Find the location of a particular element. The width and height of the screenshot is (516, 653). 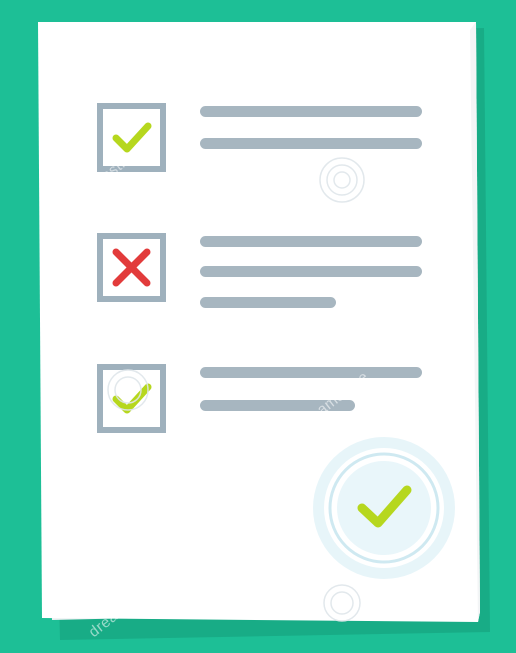

approval-stamp is located at coordinates (384, 508).